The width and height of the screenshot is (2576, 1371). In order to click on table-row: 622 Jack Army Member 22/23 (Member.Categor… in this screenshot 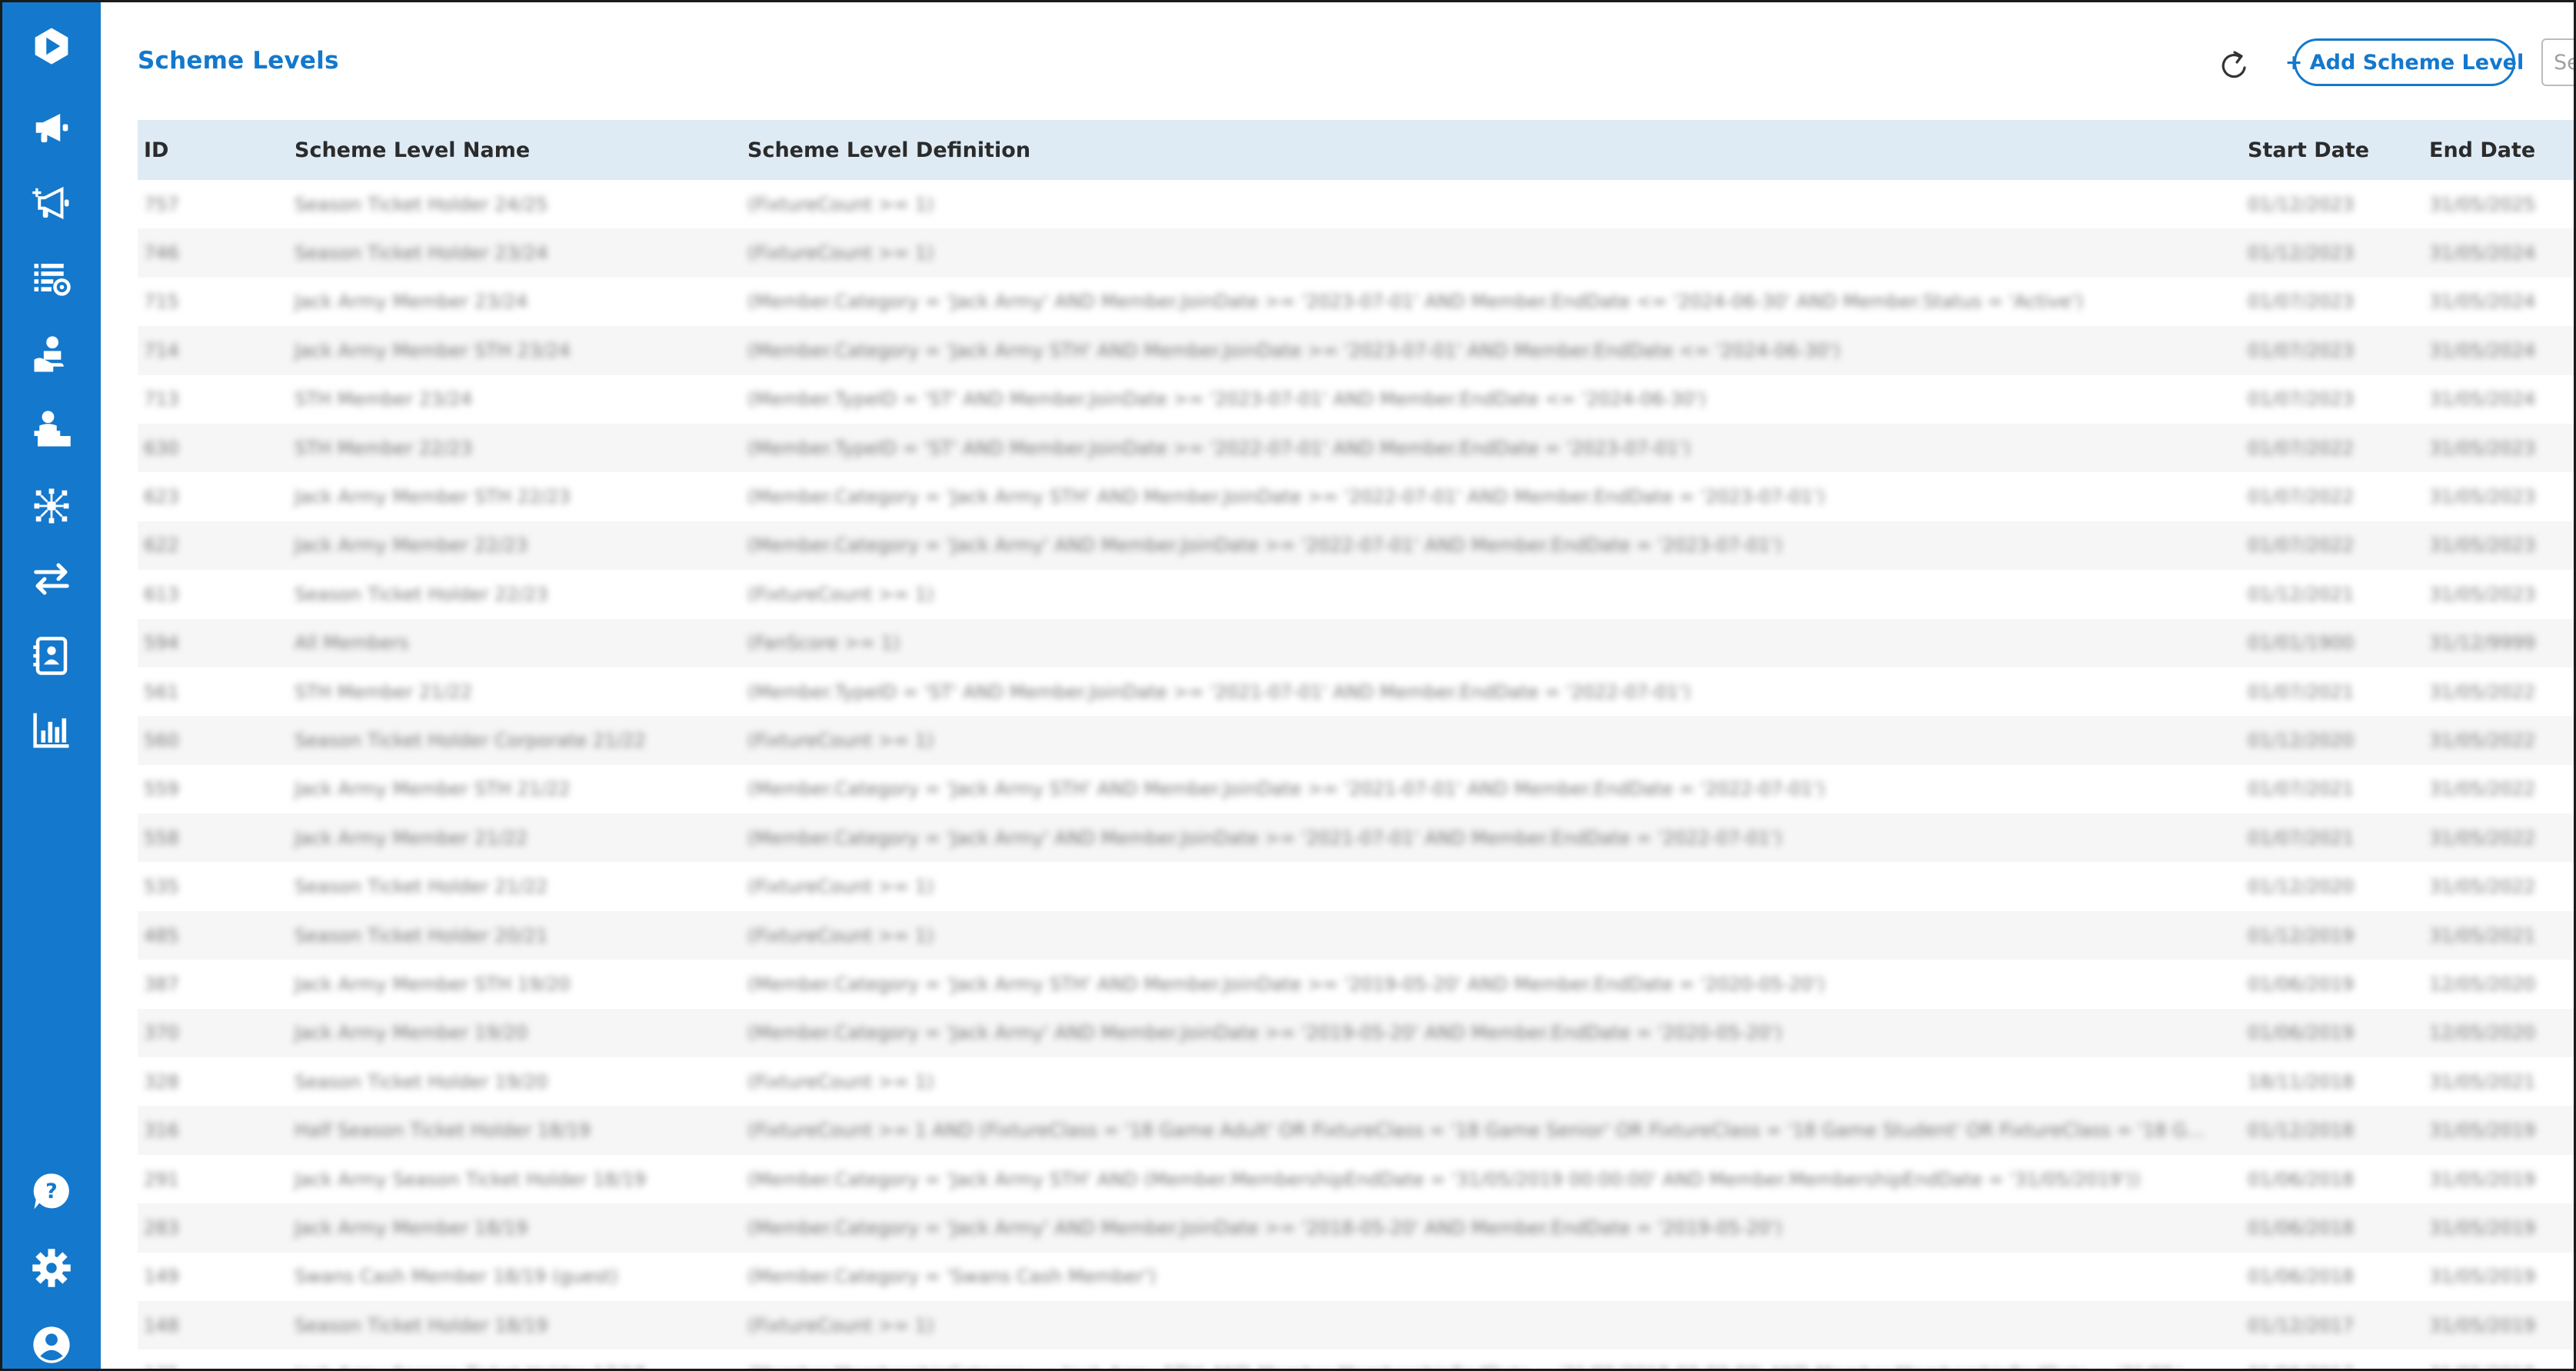, I will do `click(1356, 546)`.